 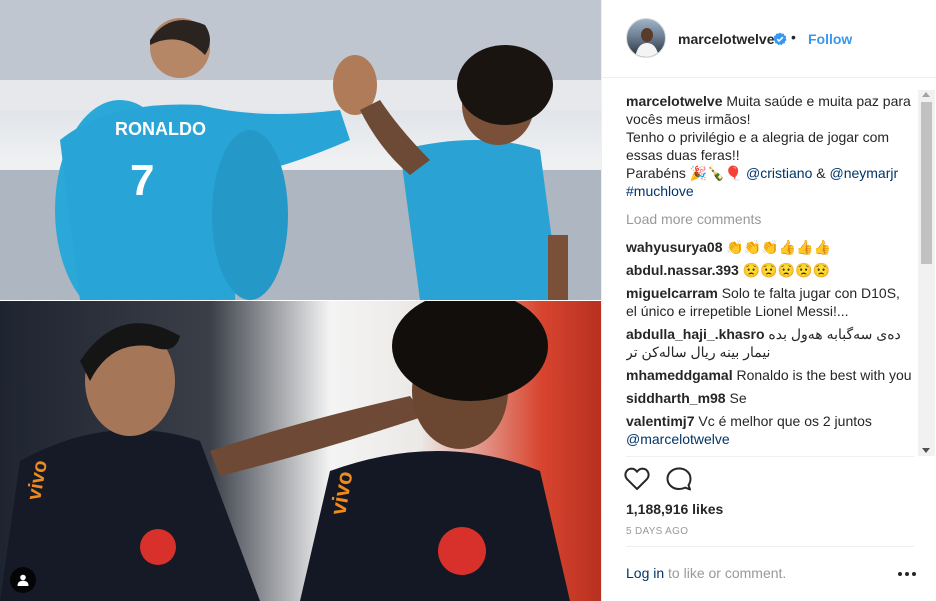 I want to click on comment-text: Vc é melhor que os 2 juntos, so click(x=785, y=421).